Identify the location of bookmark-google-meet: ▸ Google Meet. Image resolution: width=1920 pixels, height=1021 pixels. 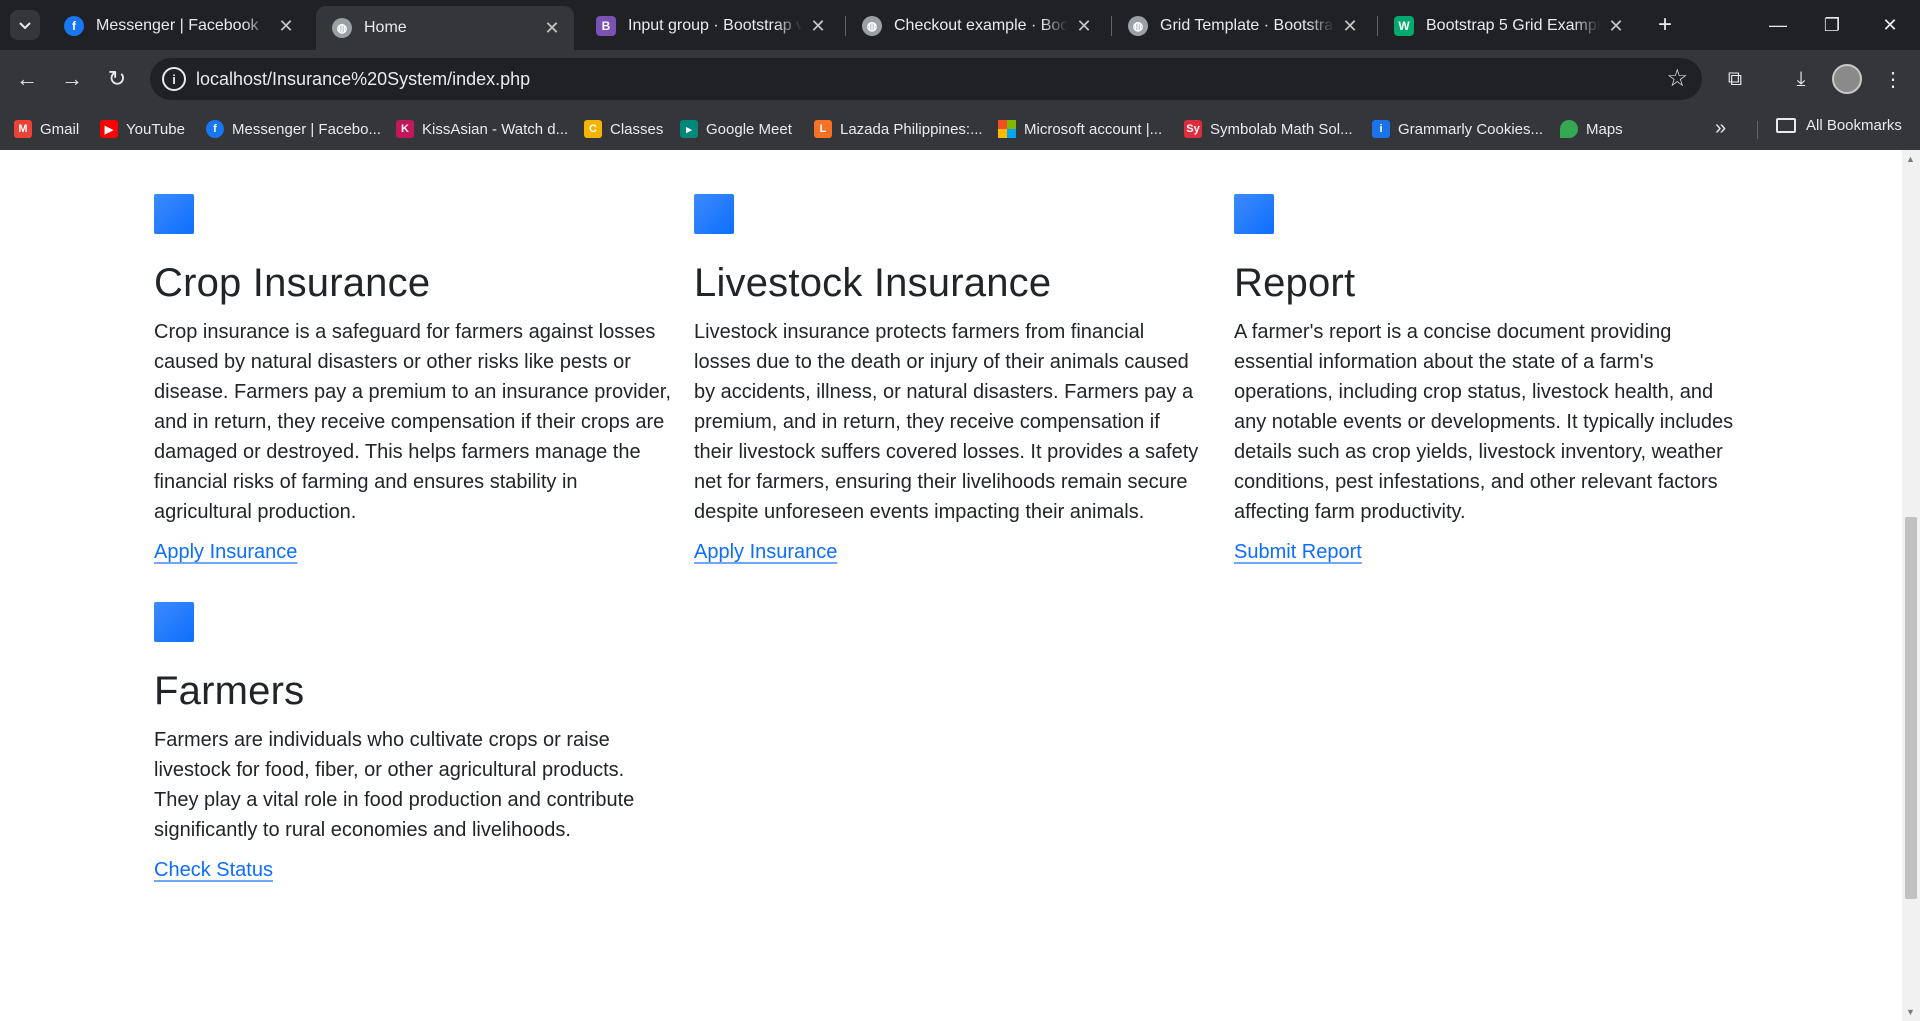
(736, 129).